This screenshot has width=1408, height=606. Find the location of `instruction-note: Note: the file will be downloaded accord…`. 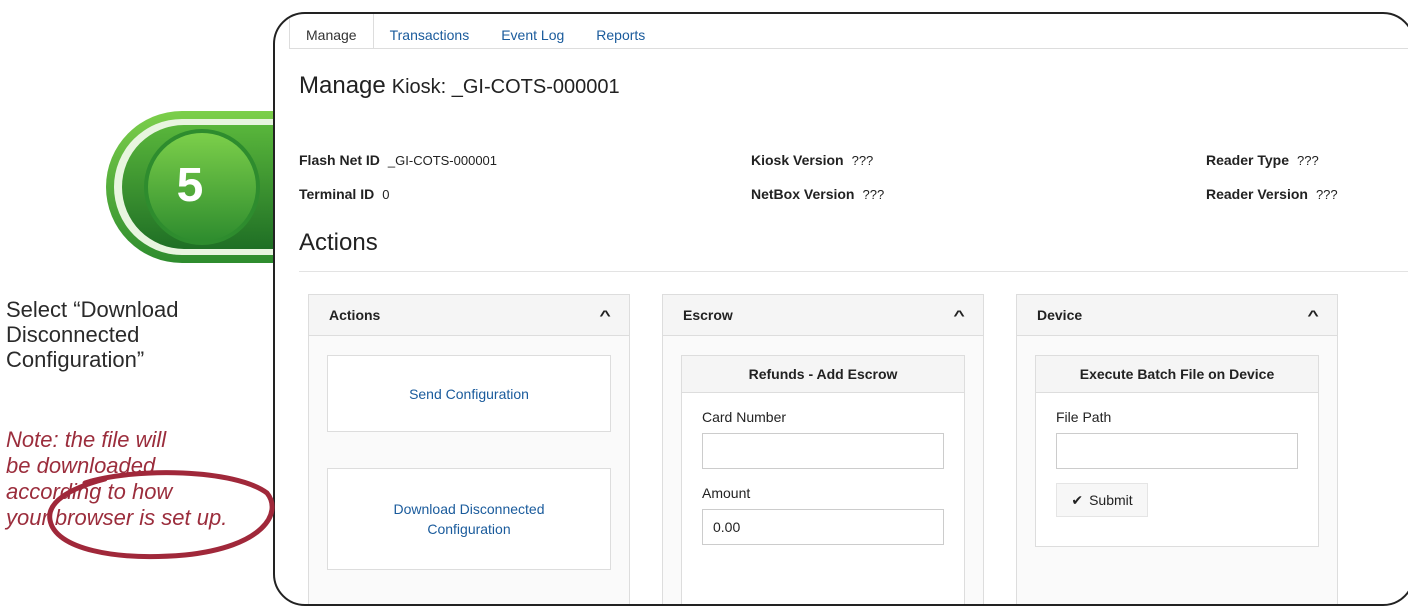

instruction-note: Note: the file will be downloaded accord… is located at coordinates (131, 479).